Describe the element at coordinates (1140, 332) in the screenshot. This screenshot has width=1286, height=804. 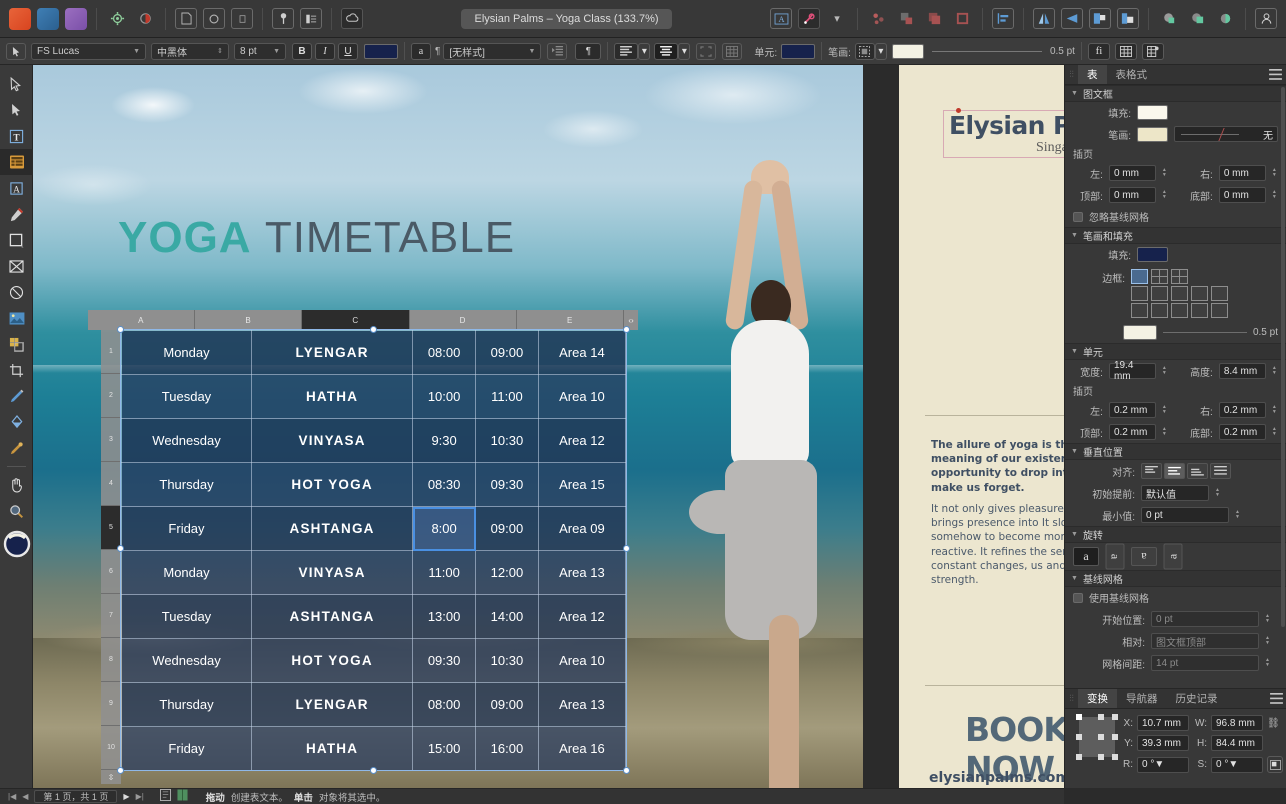
I see `border-color-swatch` at that location.